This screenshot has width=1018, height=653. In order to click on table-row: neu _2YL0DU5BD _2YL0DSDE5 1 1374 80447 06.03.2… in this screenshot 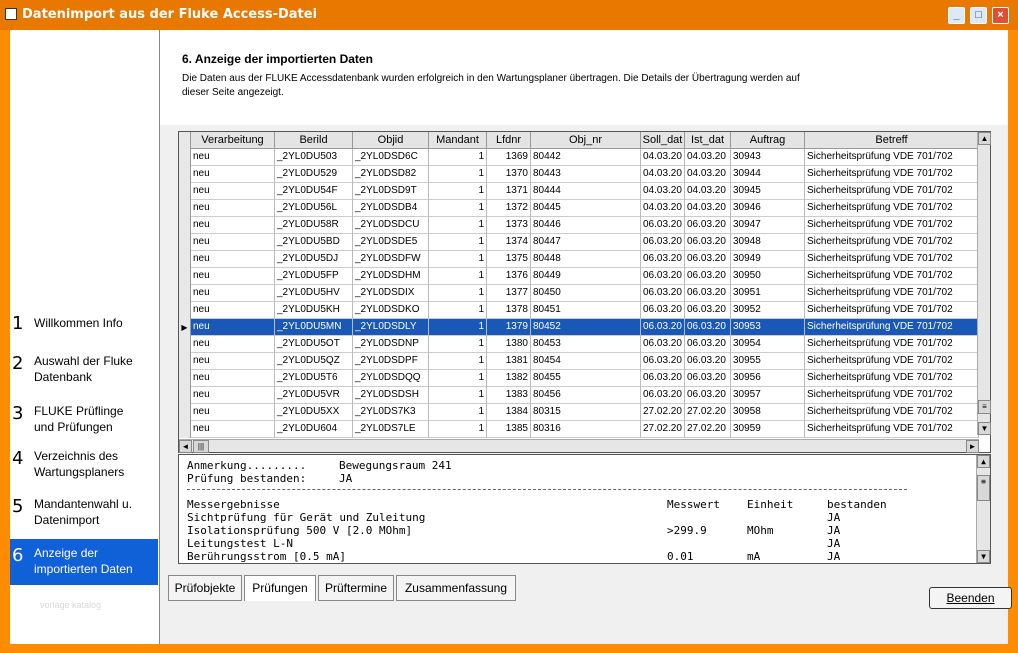, I will do `click(579, 242)`.